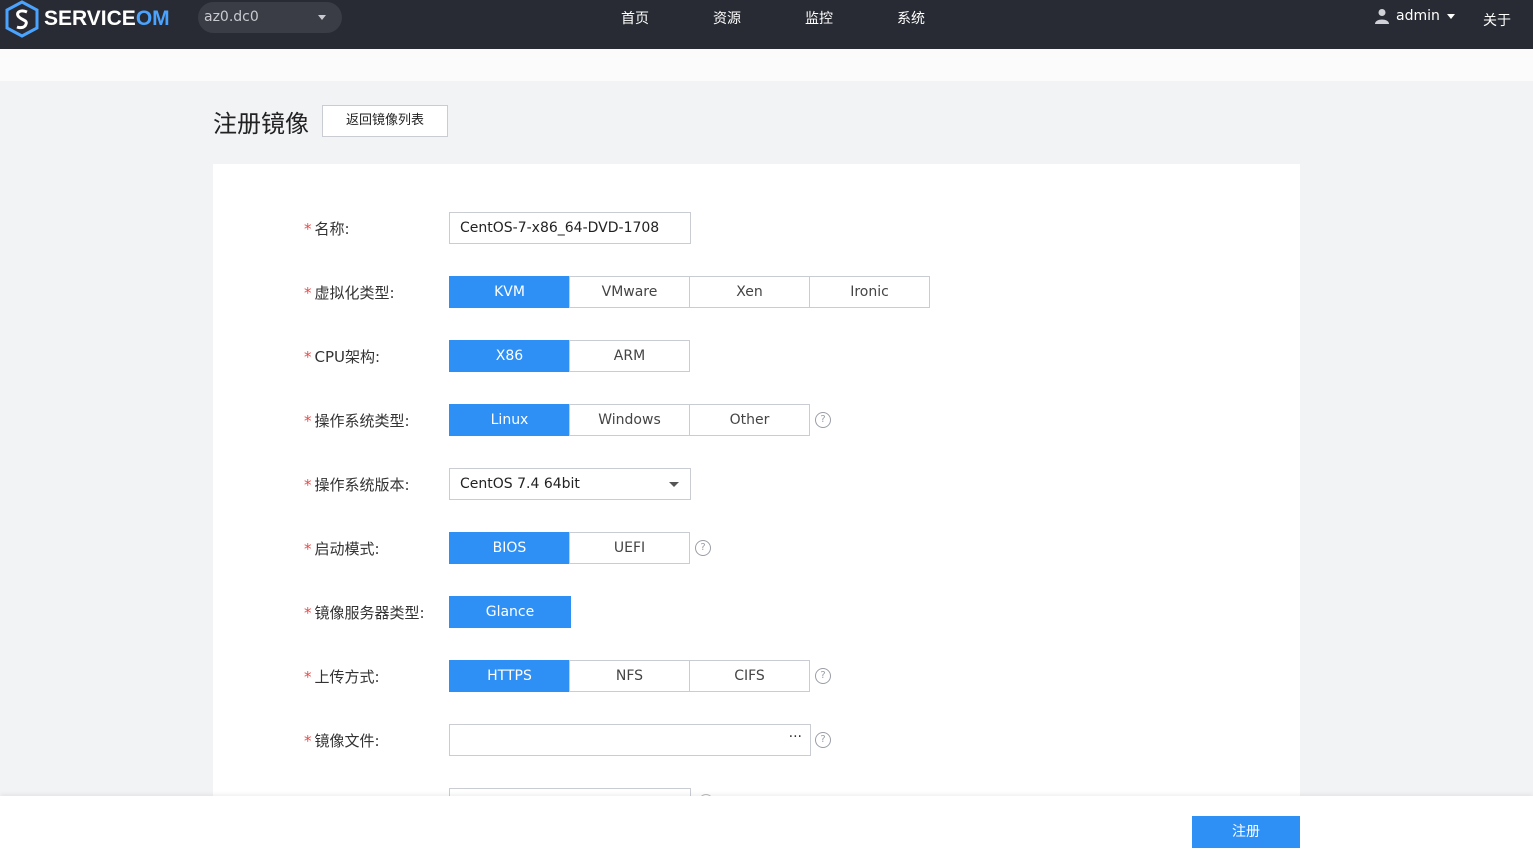 Image resolution: width=1533 pixels, height=856 pixels. What do you see at coordinates (766, 826) in the screenshot?
I see `form-footer: 注册` at bounding box center [766, 826].